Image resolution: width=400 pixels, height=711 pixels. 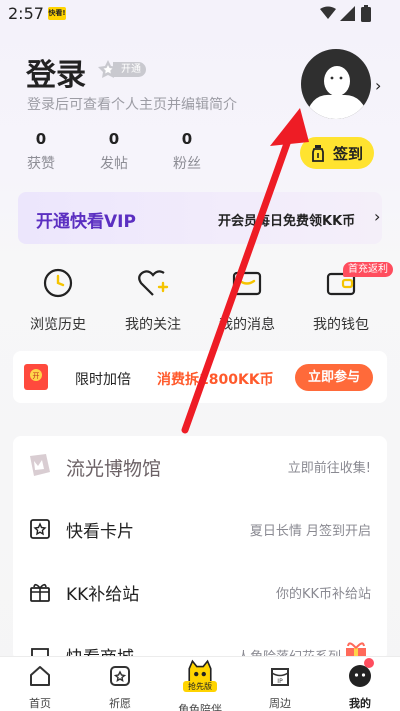 What do you see at coordinates (337, 92) in the screenshot?
I see `default-avatar-icon` at bounding box center [337, 92].